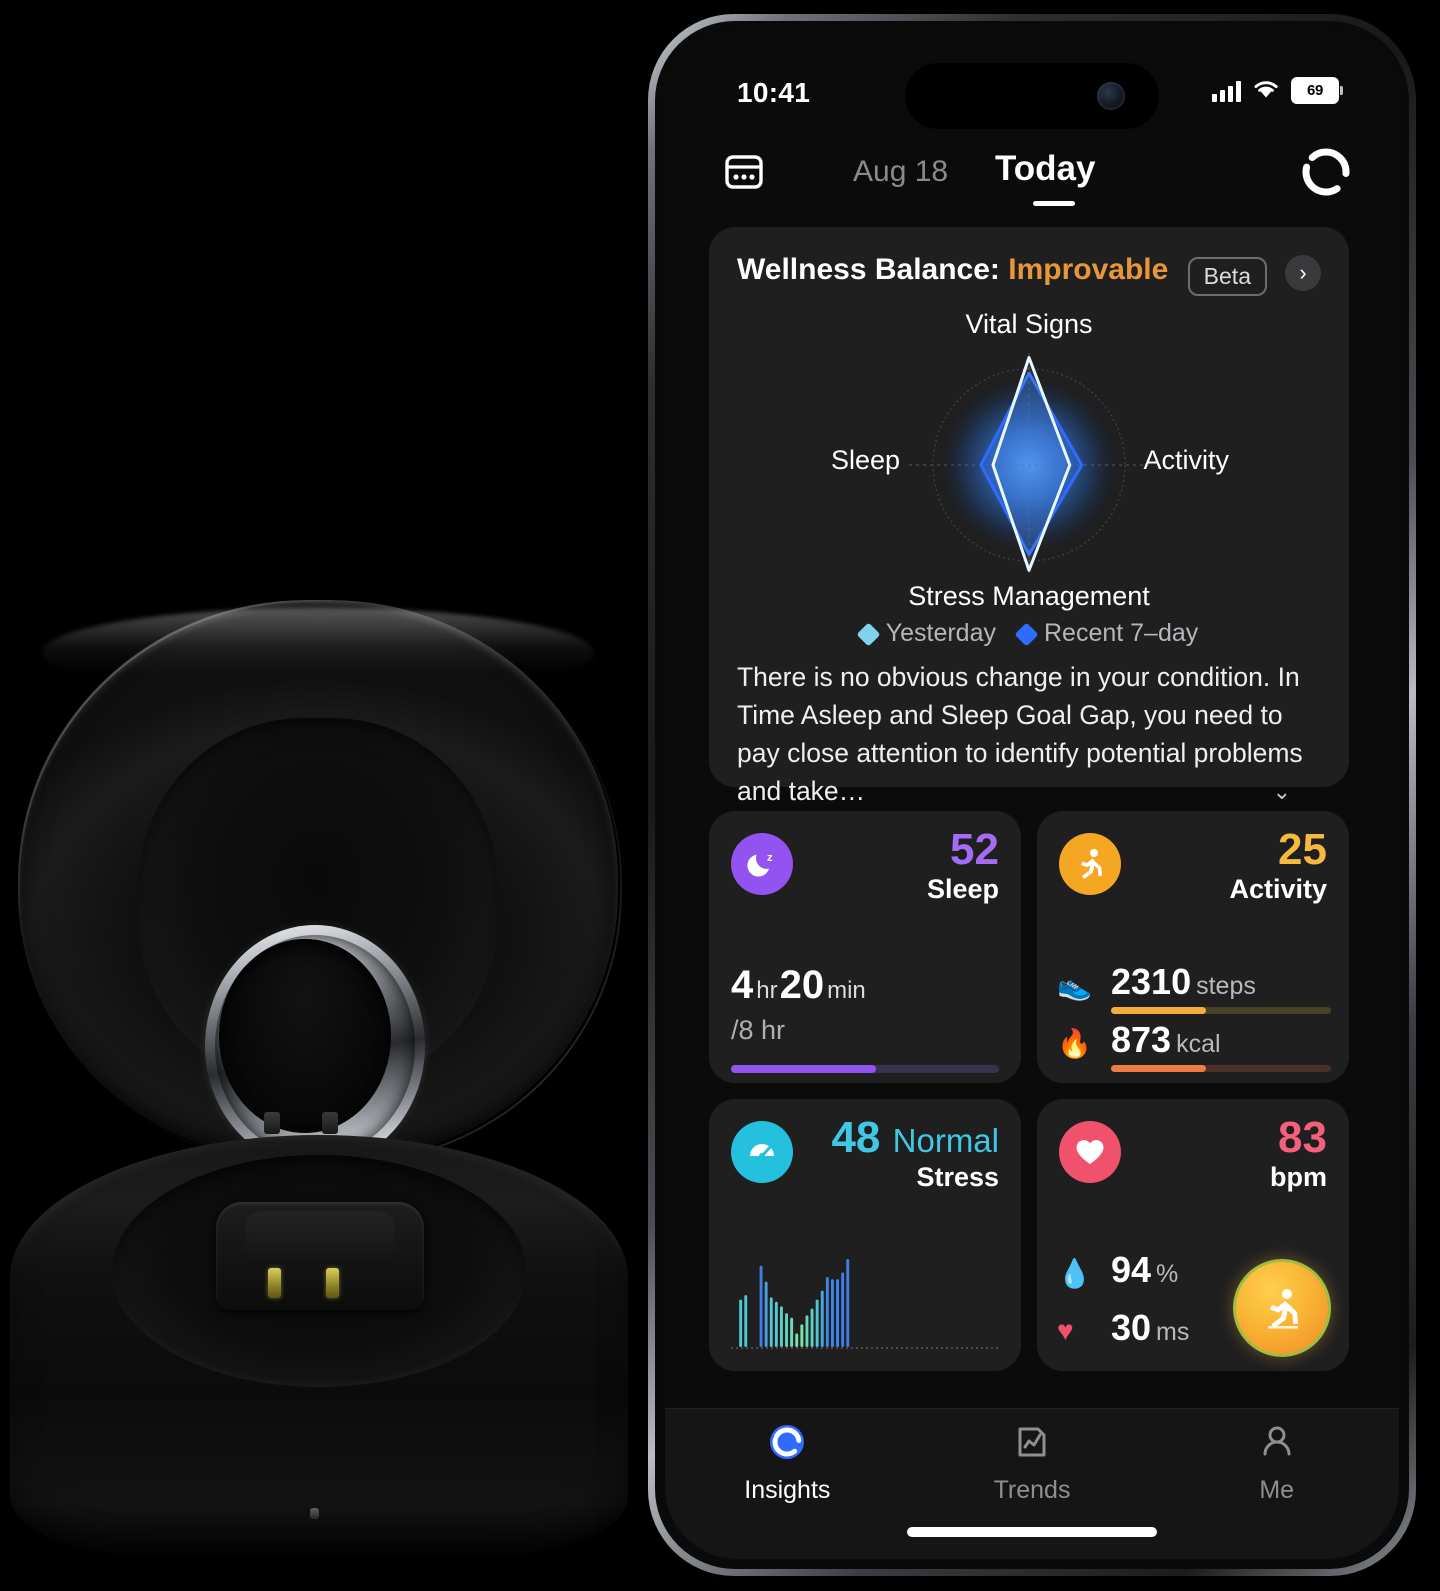 The width and height of the screenshot is (1440, 1591). What do you see at coordinates (1302, 1137) in the screenshot?
I see `heart-rate-value: 83` at bounding box center [1302, 1137].